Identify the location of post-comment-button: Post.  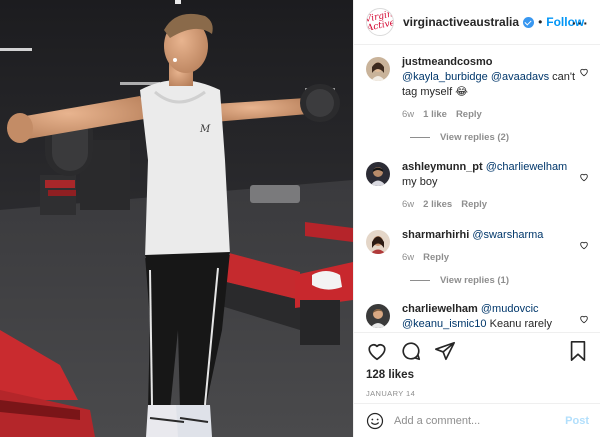
(577, 421).